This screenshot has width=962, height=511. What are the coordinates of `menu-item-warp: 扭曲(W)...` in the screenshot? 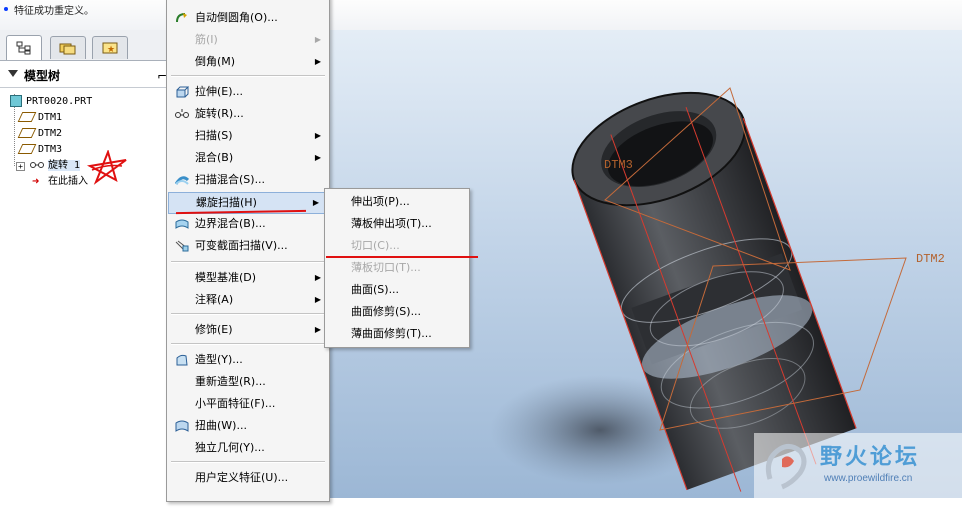 It's located at (248, 426).